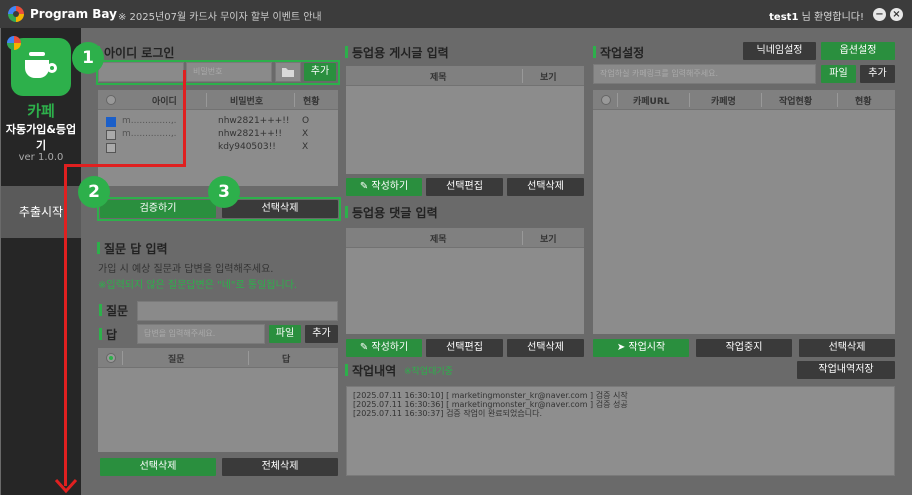 This screenshot has height=495, width=912. I want to click on comment-write-button: ✎ 작성하기, so click(384, 348).